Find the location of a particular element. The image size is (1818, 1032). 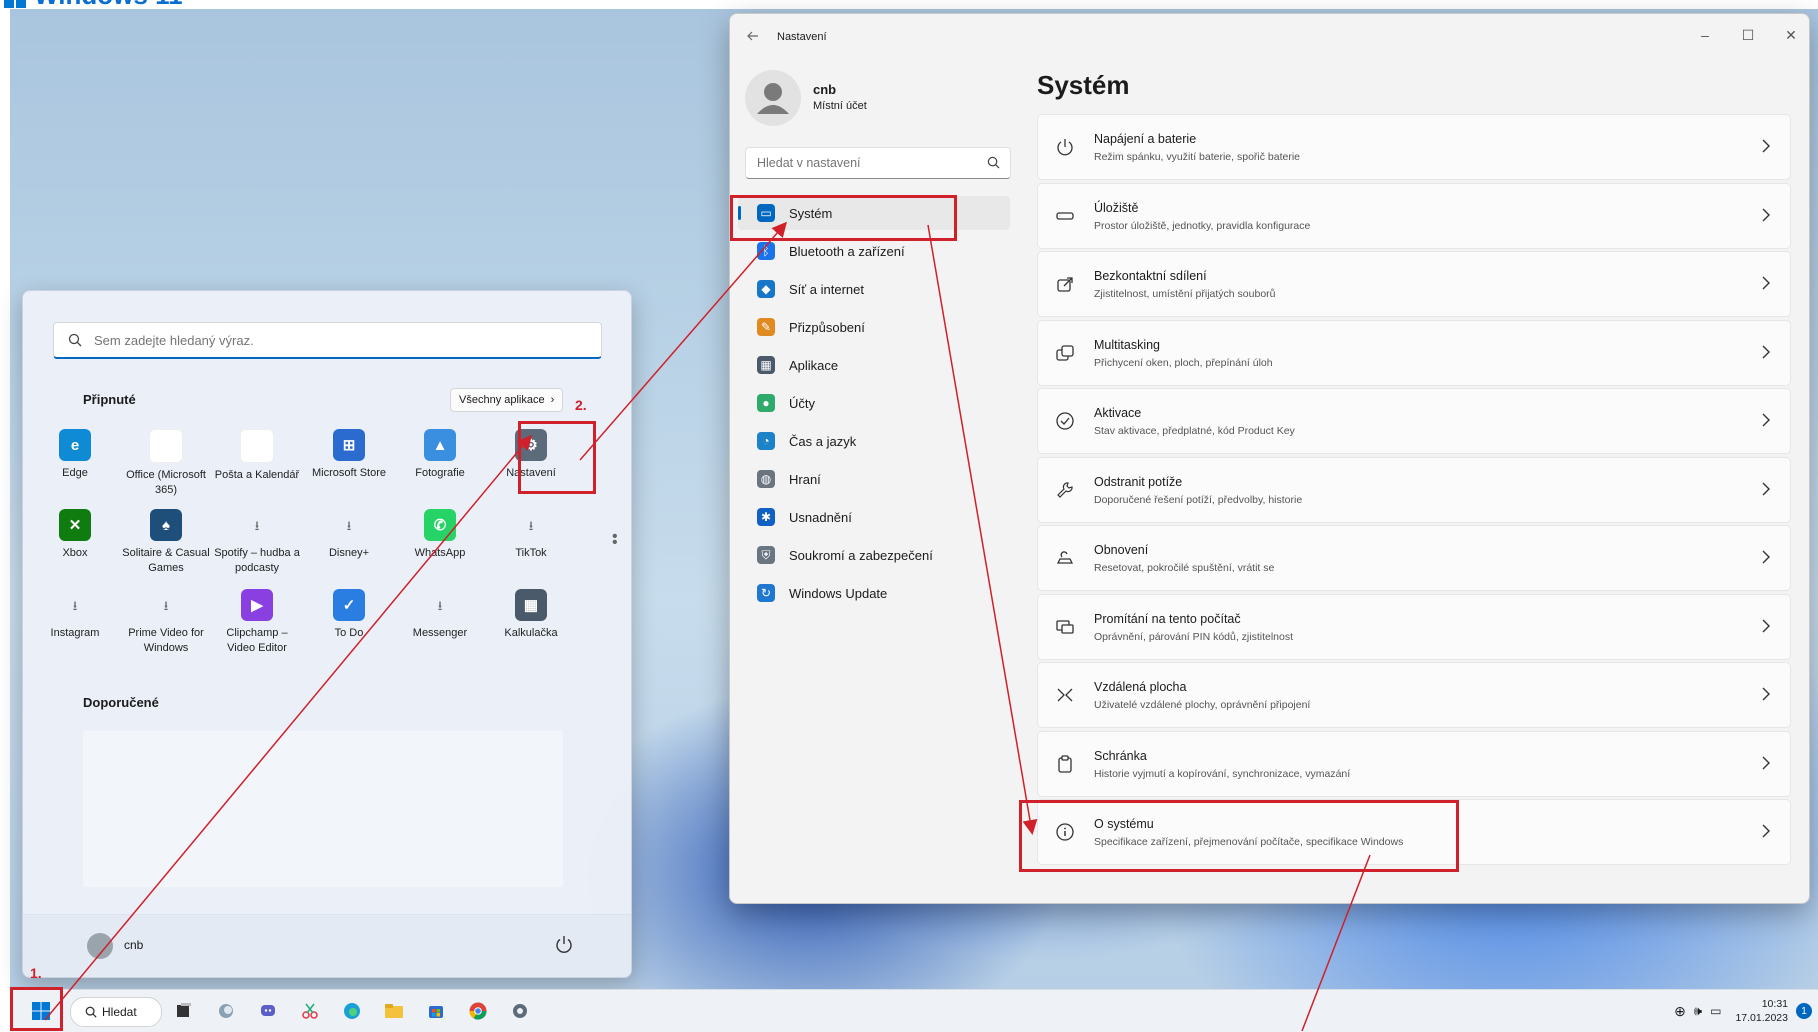

pinned-app-office-microsoft-365: Office (Microsoft 365) is located at coordinates (166, 463).